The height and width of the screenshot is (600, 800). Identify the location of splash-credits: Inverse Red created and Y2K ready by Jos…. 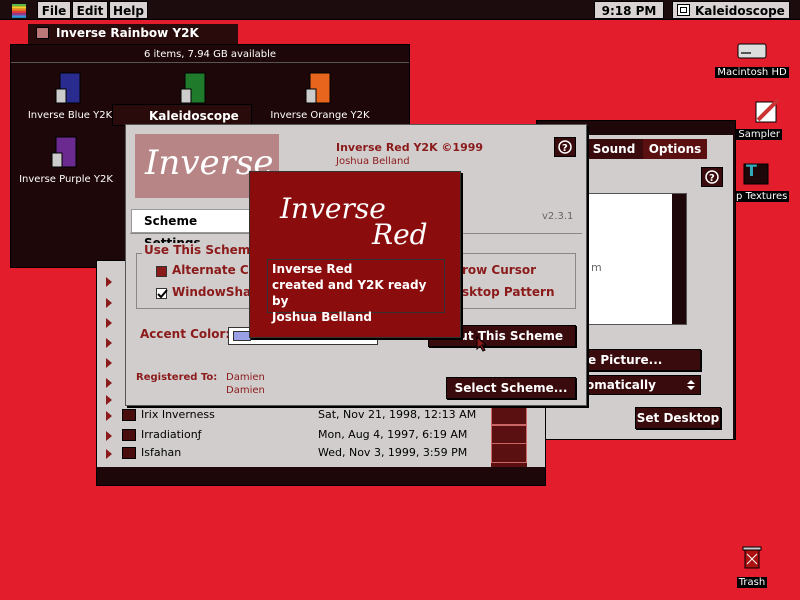
(356, 291).